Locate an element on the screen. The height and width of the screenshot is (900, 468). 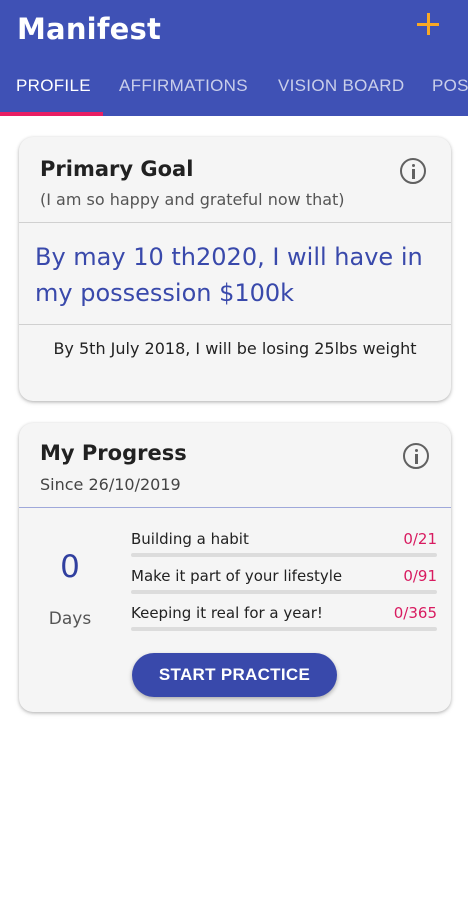
progress-since-date: Since 26/10/2019 is located at coordinates (110, 484).